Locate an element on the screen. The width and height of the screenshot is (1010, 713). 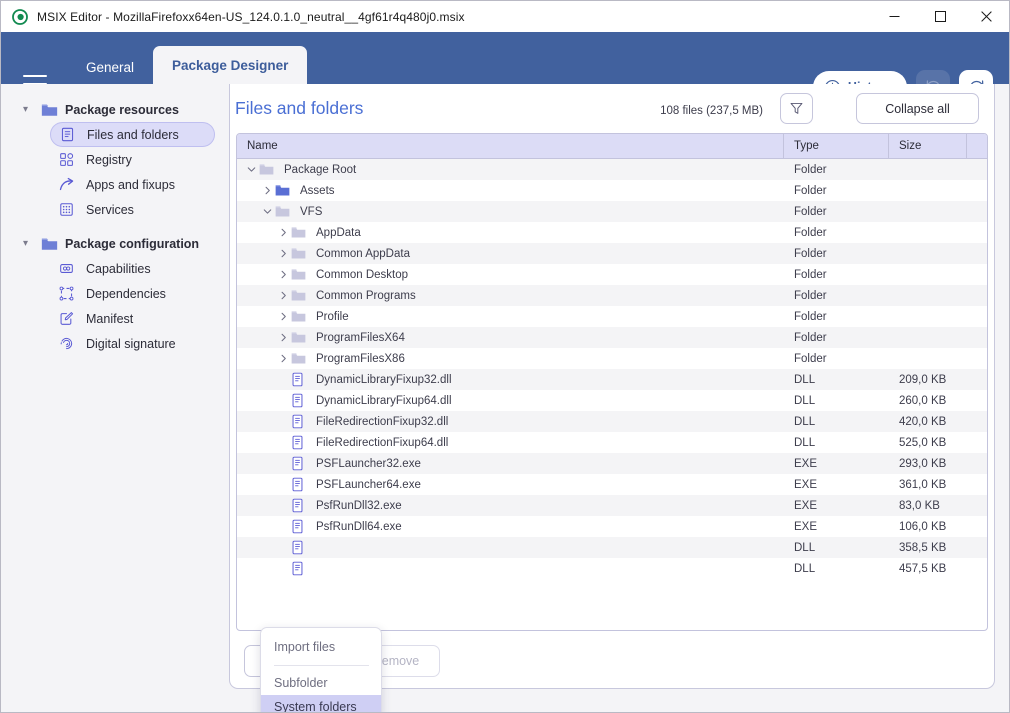
sidebar-item-services: Services is located at coordinates (132, 209).